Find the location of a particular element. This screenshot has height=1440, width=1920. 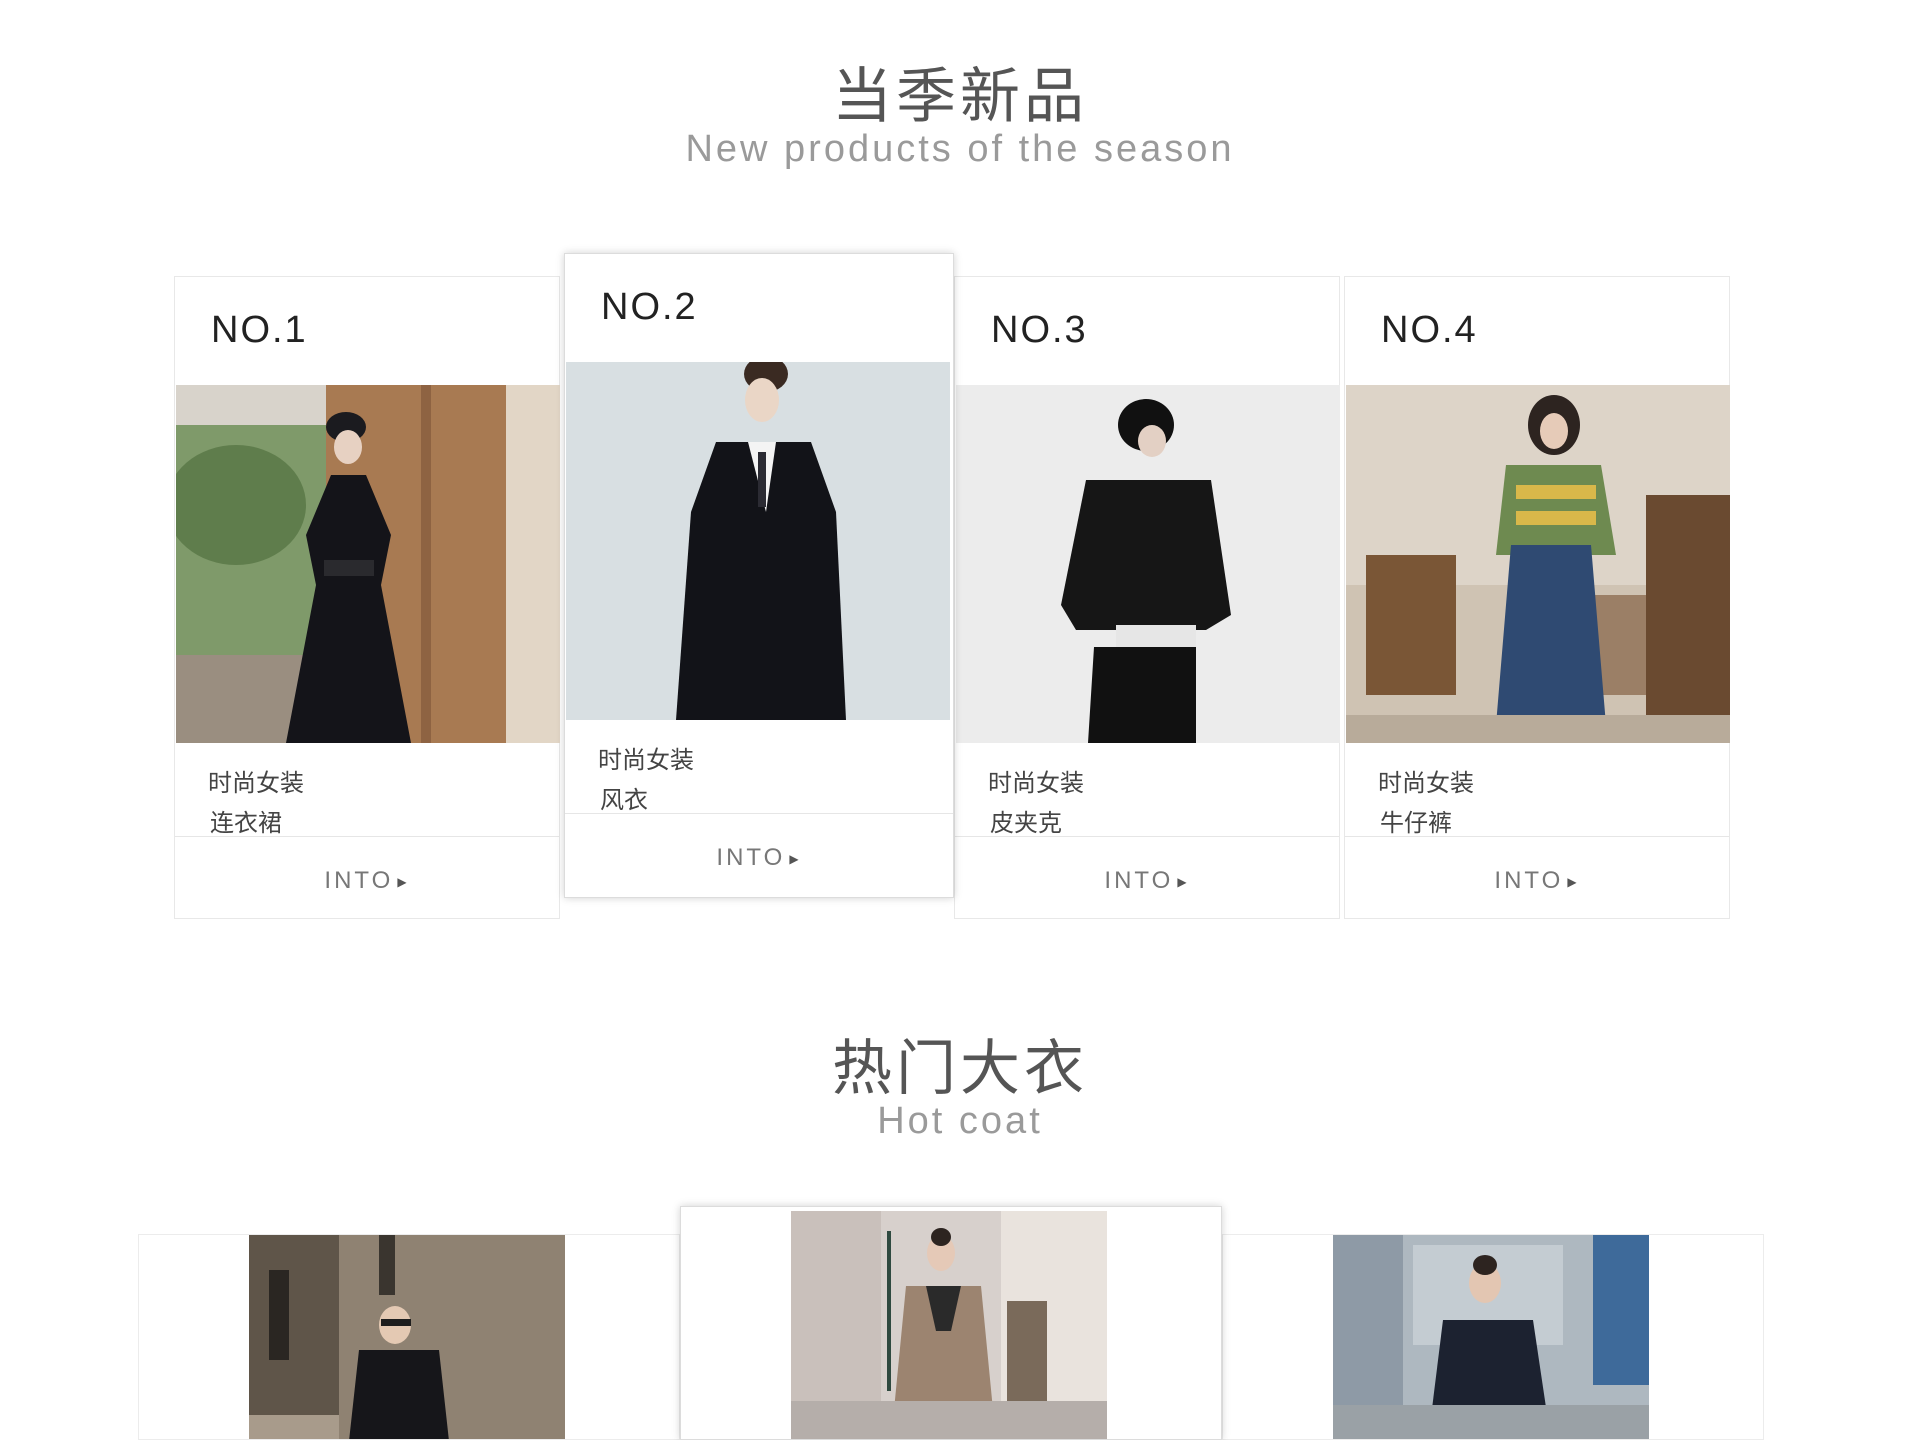

product-name: 牛仔裤 is located at coordinates (1416, 823).